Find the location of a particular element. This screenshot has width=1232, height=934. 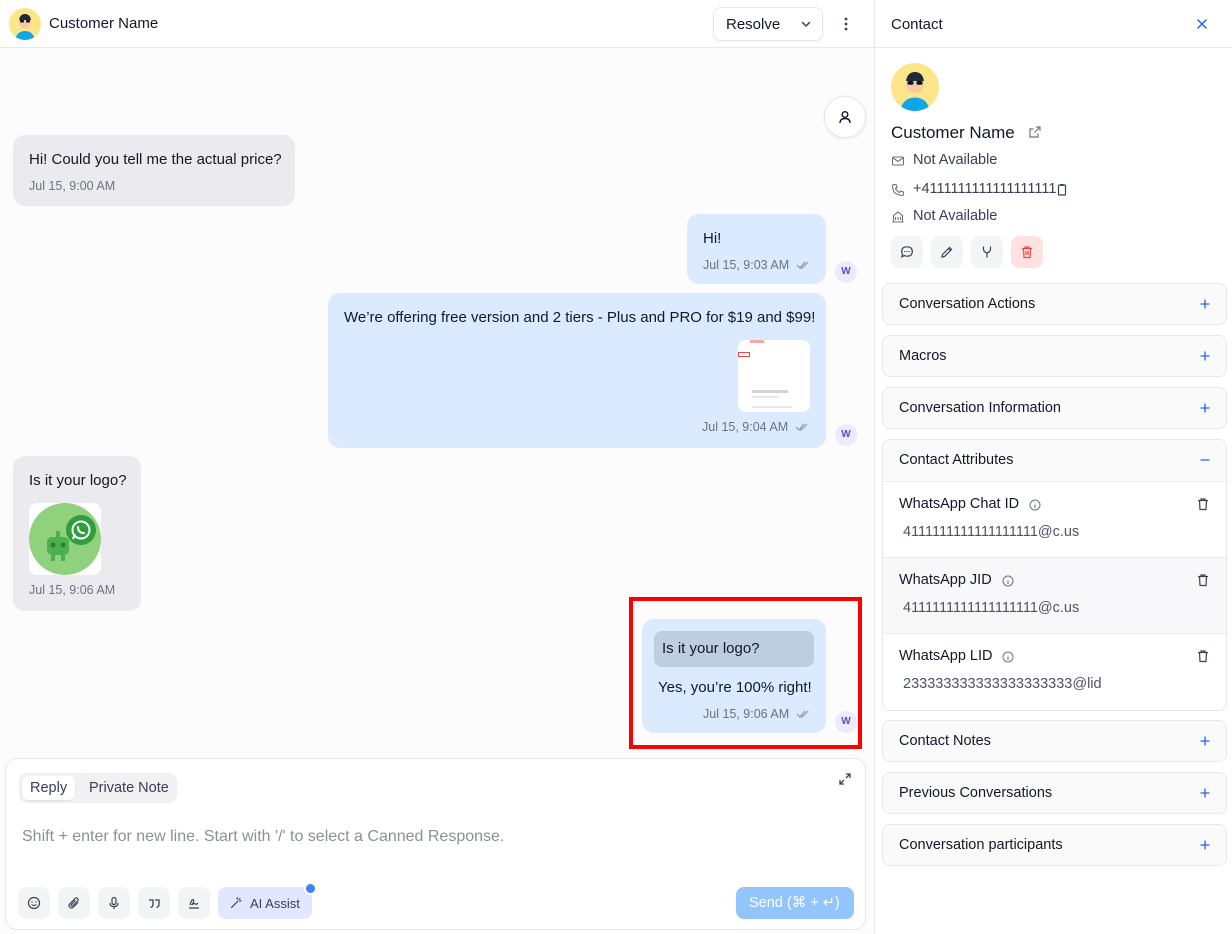

reply-mode-switch: Reply Private Note is located at coordinates (98, 788).